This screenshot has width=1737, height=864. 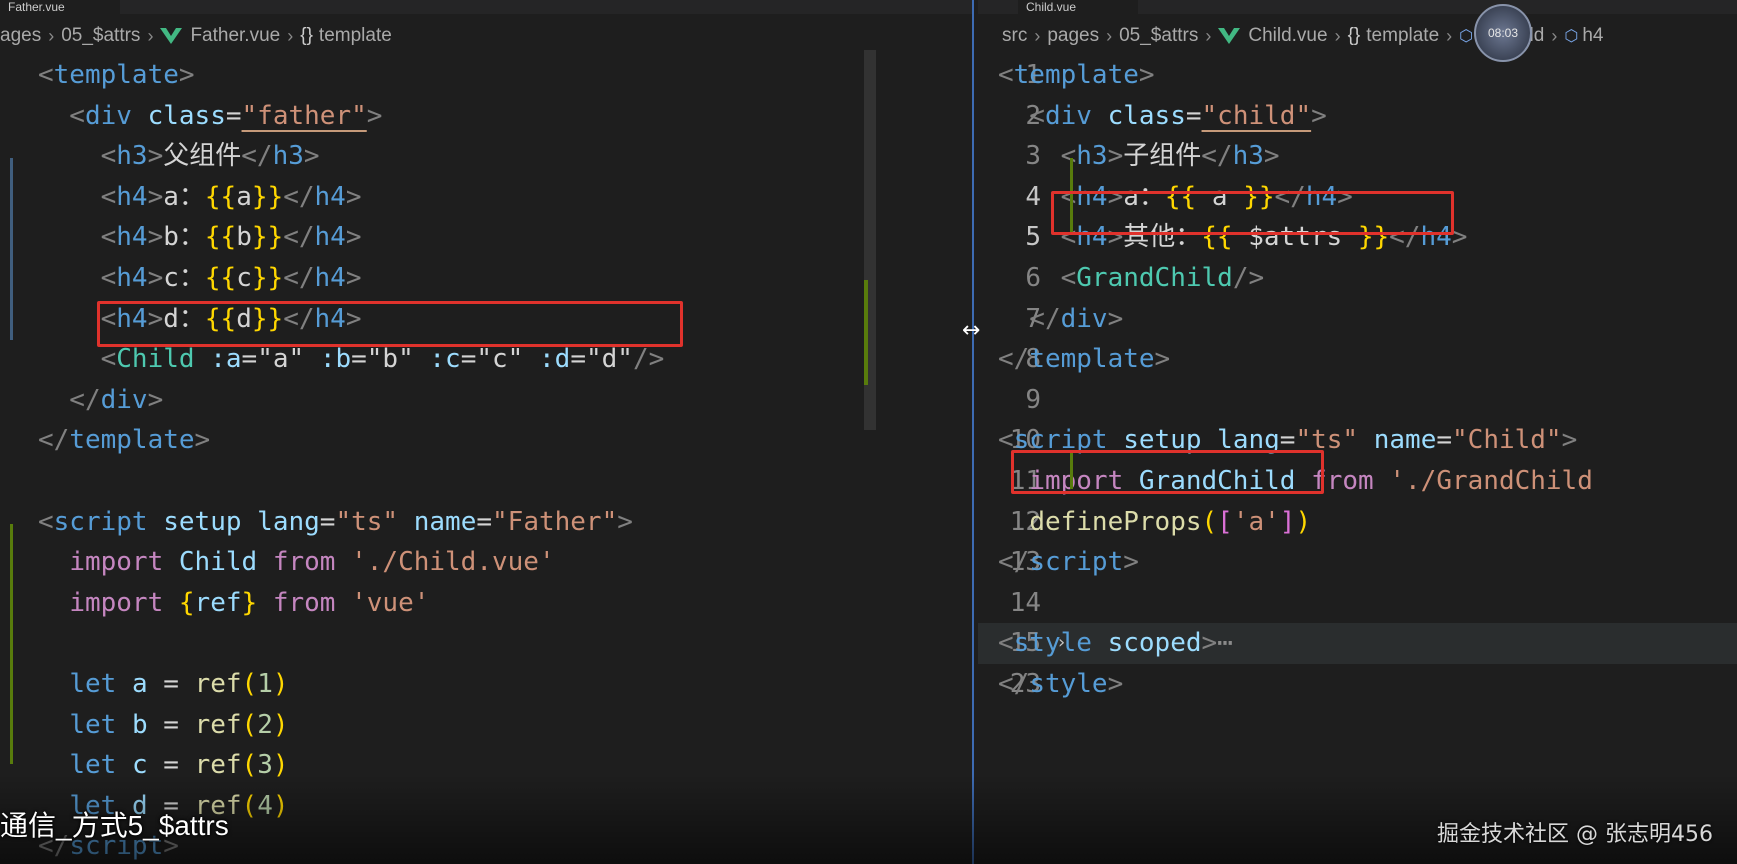 I want to click on code-token: script, so click(x=1076, y=562).